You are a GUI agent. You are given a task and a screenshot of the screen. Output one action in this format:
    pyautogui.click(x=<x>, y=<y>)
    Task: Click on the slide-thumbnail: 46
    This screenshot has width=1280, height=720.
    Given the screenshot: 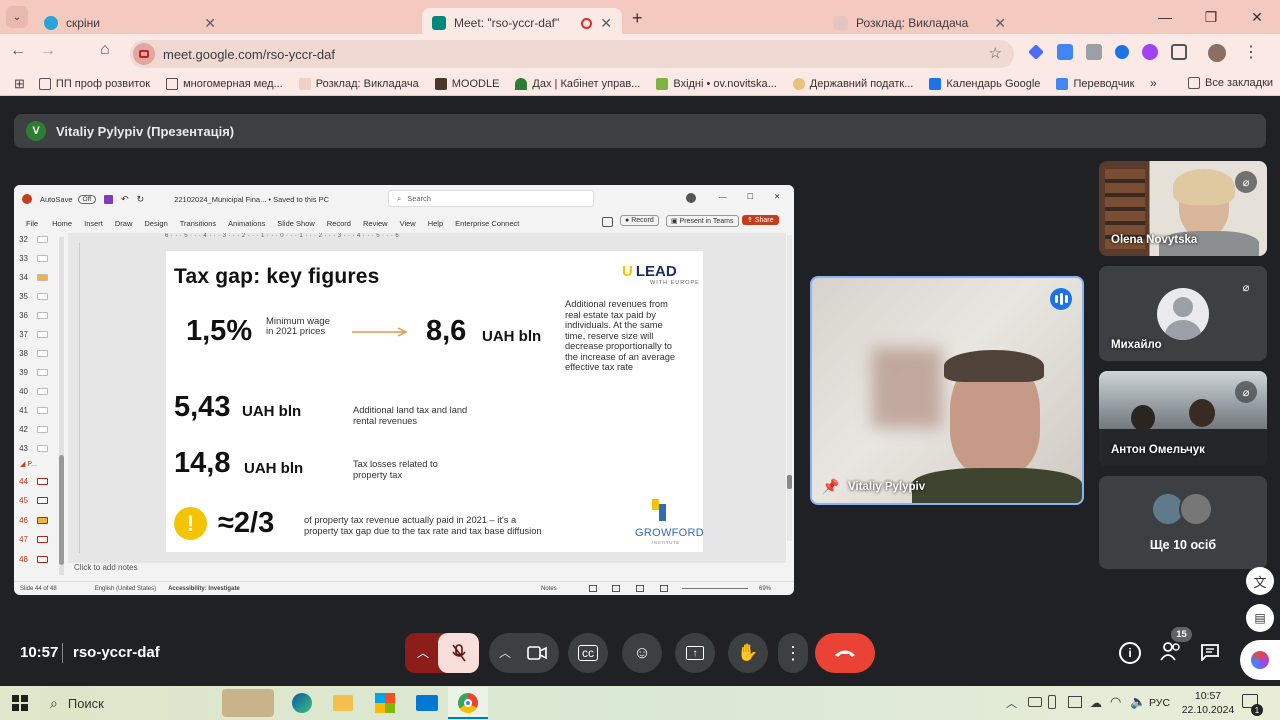 What is the action you would take?
    pyautogui.click(x=36, y=520)
    